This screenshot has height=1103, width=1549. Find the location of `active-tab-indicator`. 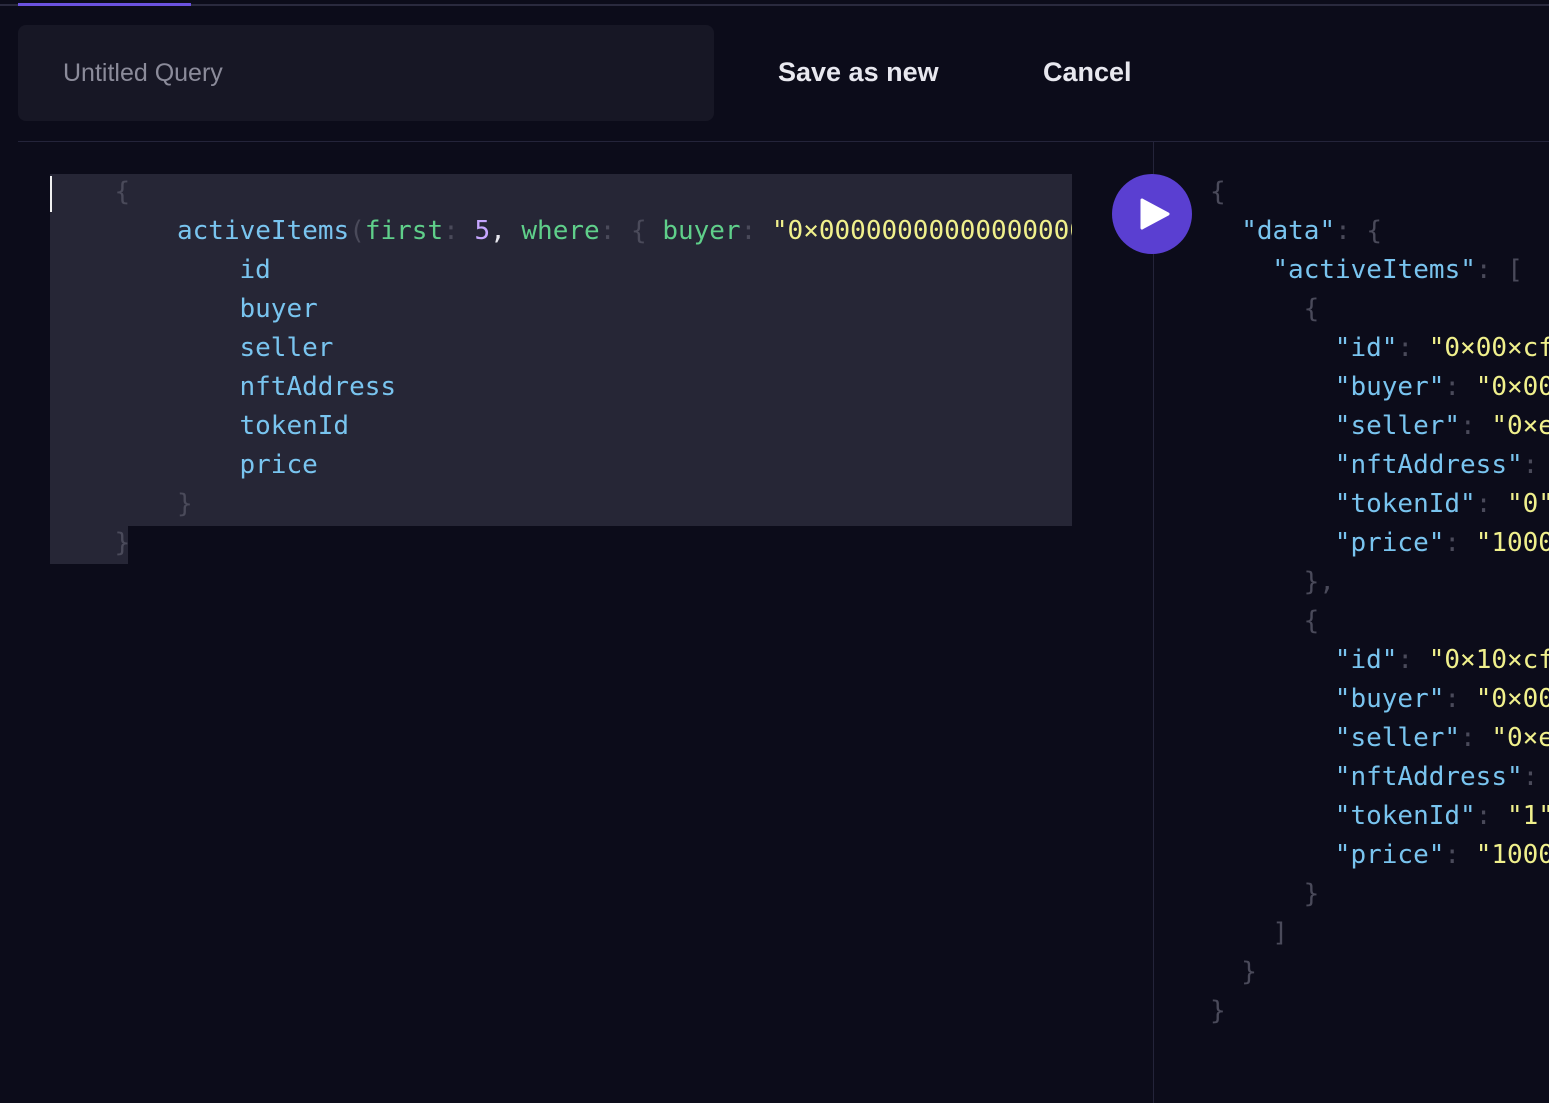

active-tab-indicator is located at coordinates (104, 4).